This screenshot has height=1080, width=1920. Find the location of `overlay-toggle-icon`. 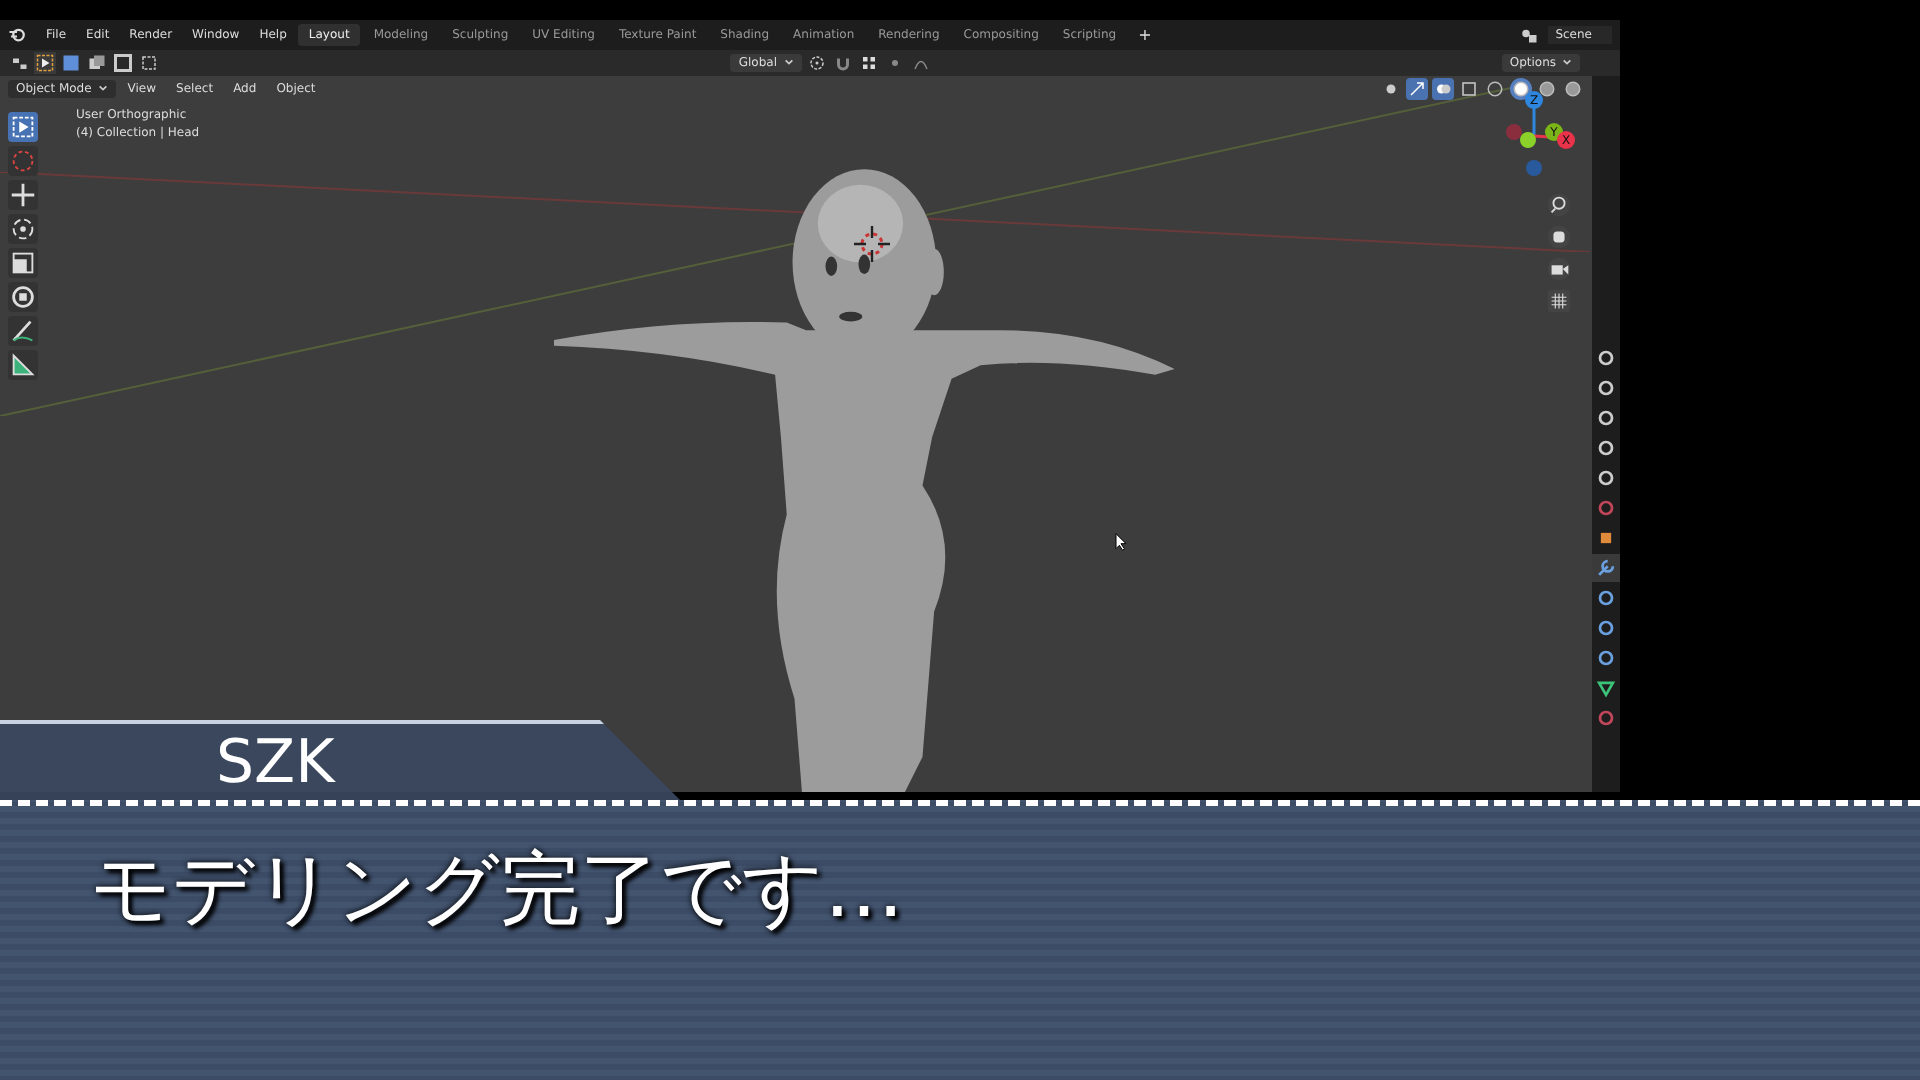

overlay-toggle-icon is located at coordinates (1443, 88).